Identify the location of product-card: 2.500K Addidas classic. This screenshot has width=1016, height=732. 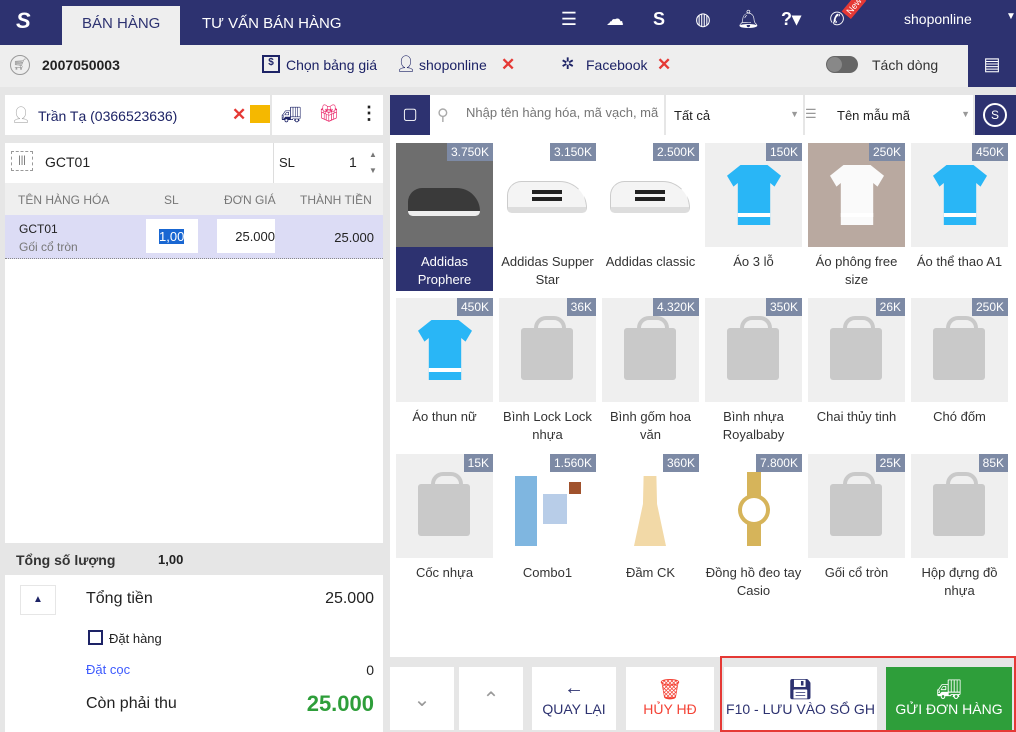
(650, 207).